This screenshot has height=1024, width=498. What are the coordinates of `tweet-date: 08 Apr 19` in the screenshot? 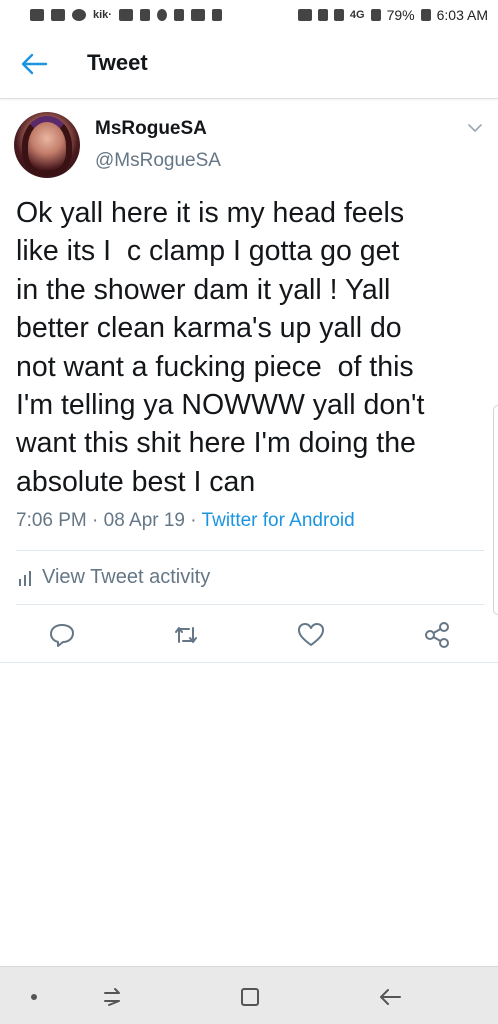 It's located at (144, 520).